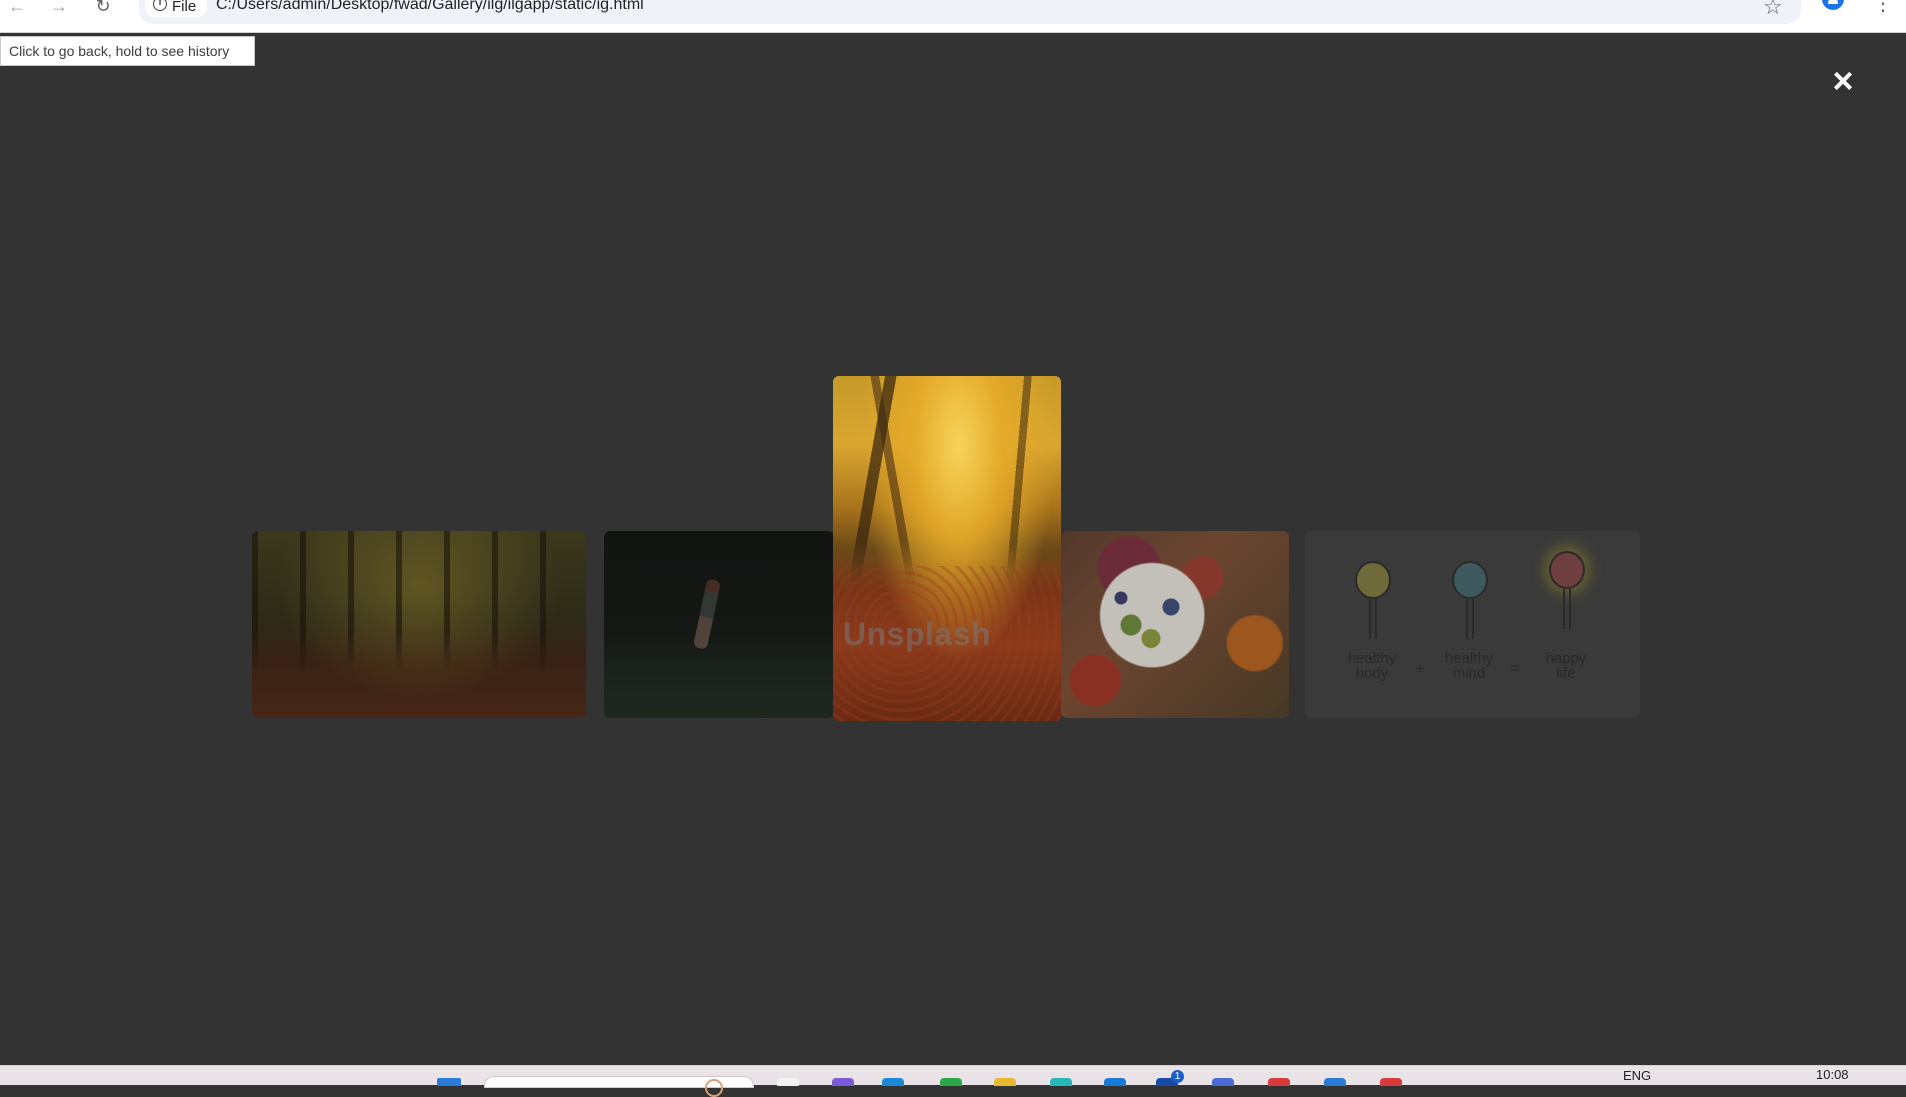  What do you see at coordinates (707, 614) in the screenshot?
I see `runner-figure` at bounding box center [707, 614].